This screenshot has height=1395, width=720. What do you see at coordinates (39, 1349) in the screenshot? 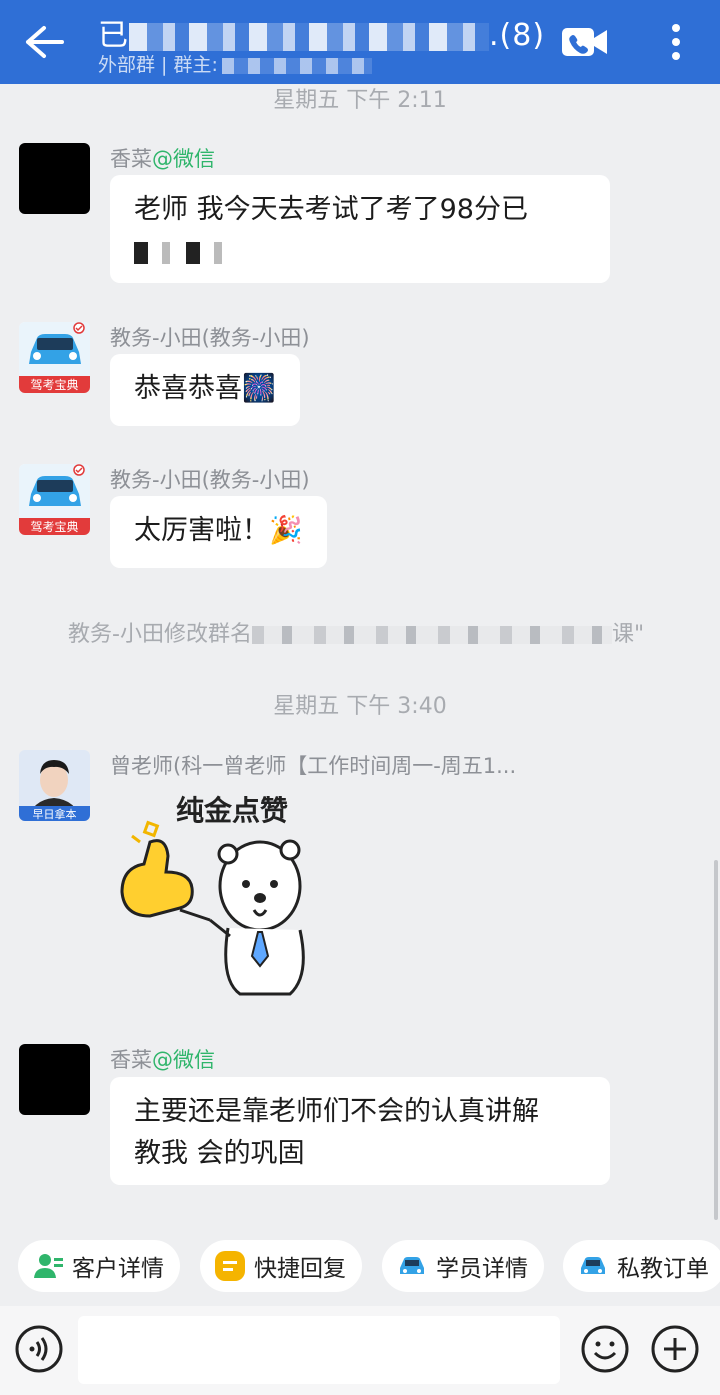
I see `voice-icon` at bounding box center [39, 1349].